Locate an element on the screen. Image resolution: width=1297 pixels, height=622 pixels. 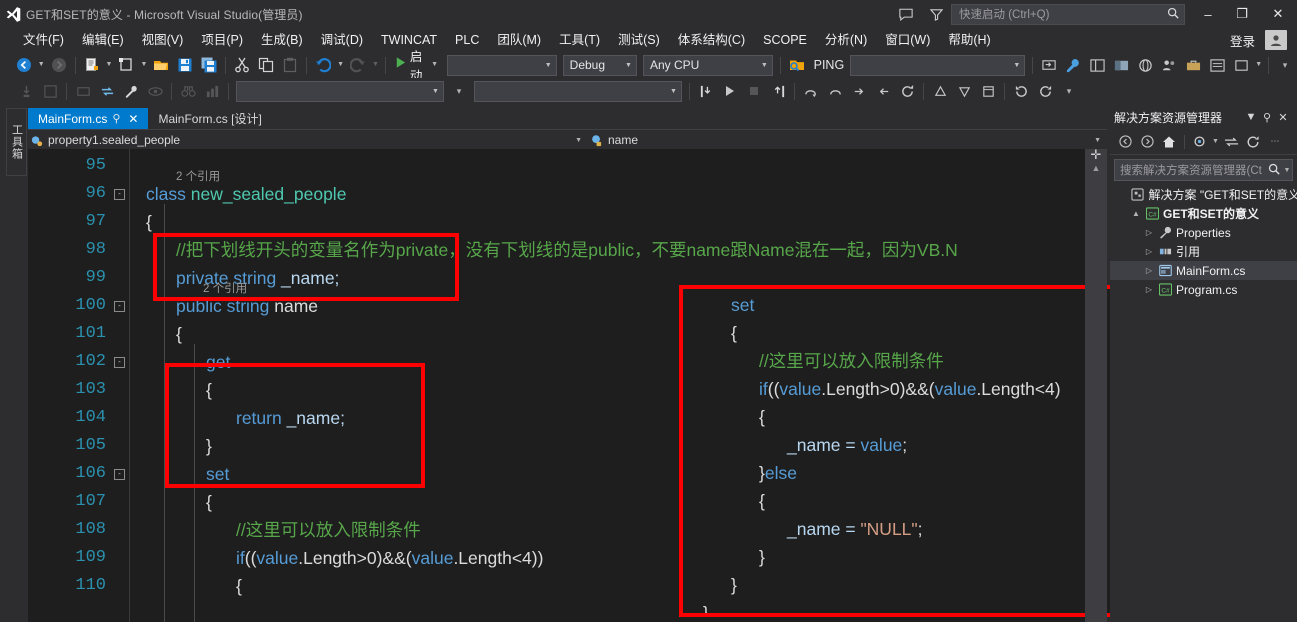
menu-architecture: 体系结构(C) is located at coordinates (711, 40).